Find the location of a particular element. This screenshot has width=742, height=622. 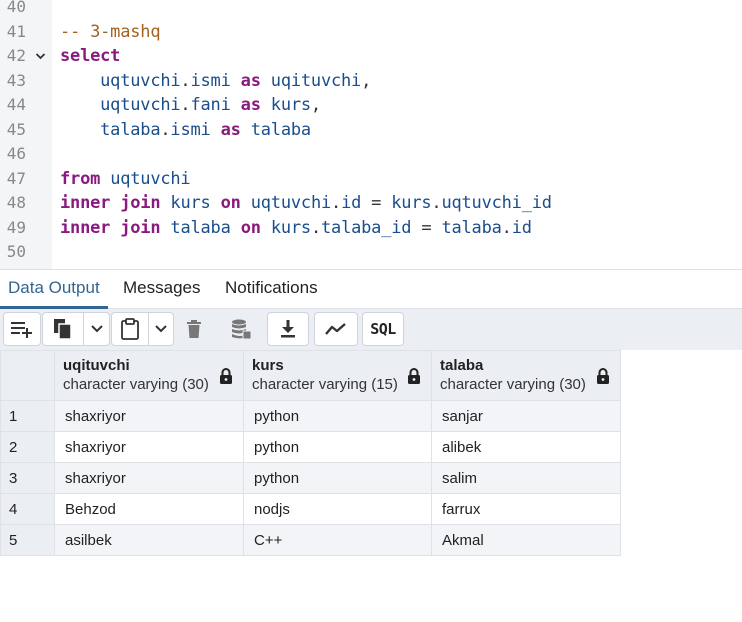

table-row: 4 Behzod nodjs farrux is located at coordinates (310, 509).